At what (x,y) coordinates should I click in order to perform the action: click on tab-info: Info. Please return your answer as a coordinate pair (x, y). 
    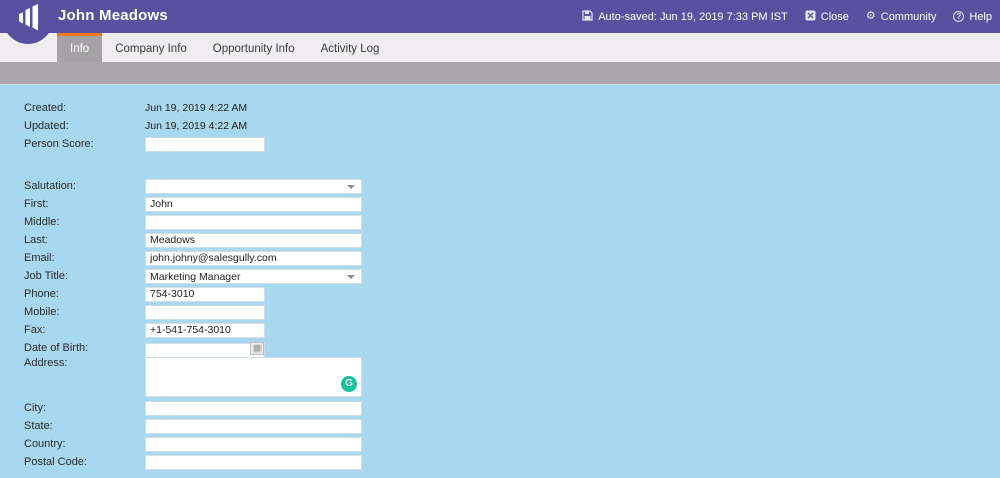
    Looking at the image, I should click on (80, 47).